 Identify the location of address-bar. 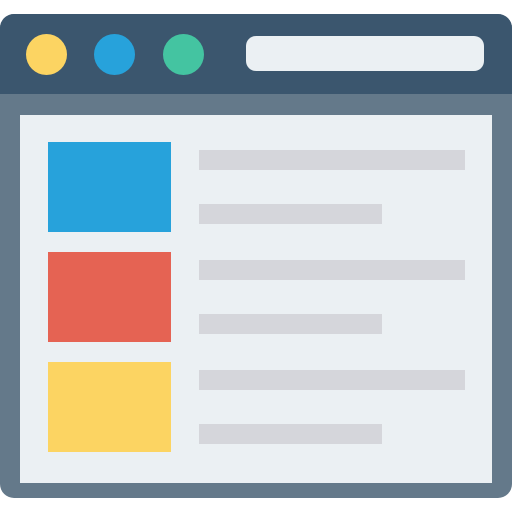
(365, 53).